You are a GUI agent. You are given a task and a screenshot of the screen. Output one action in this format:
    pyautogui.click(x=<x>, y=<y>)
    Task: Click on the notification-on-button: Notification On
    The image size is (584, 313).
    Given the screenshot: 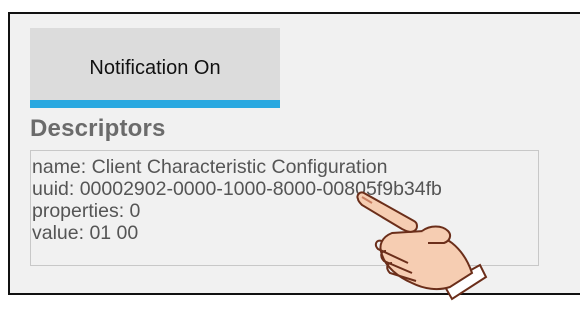 What is the action you would take?
    pyautogui.click(x=155, y=68)
    